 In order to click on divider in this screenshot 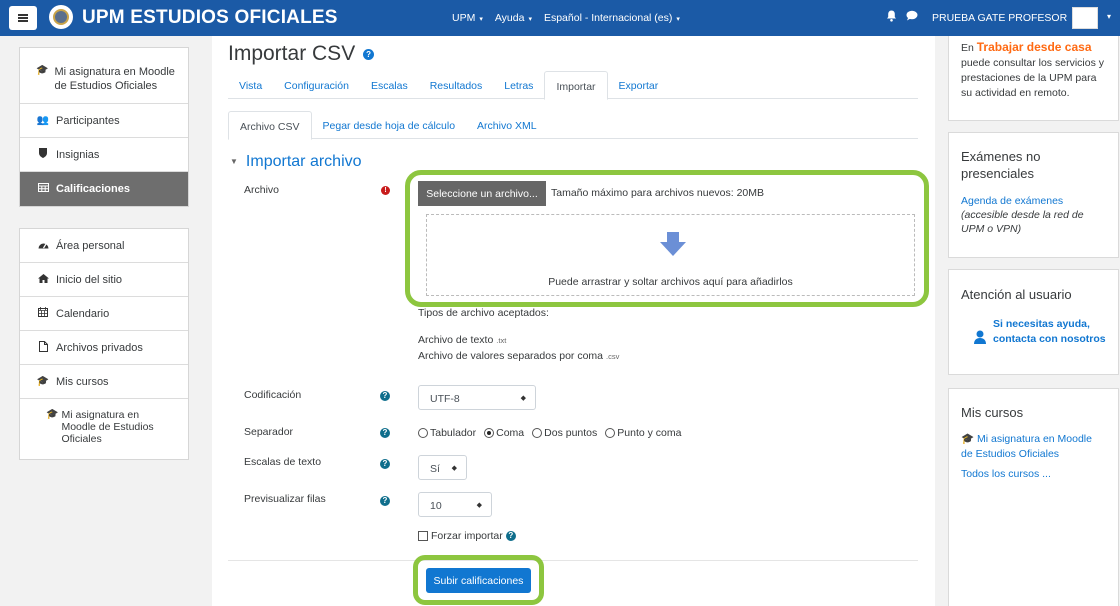, I will do `click(573, 560)`.